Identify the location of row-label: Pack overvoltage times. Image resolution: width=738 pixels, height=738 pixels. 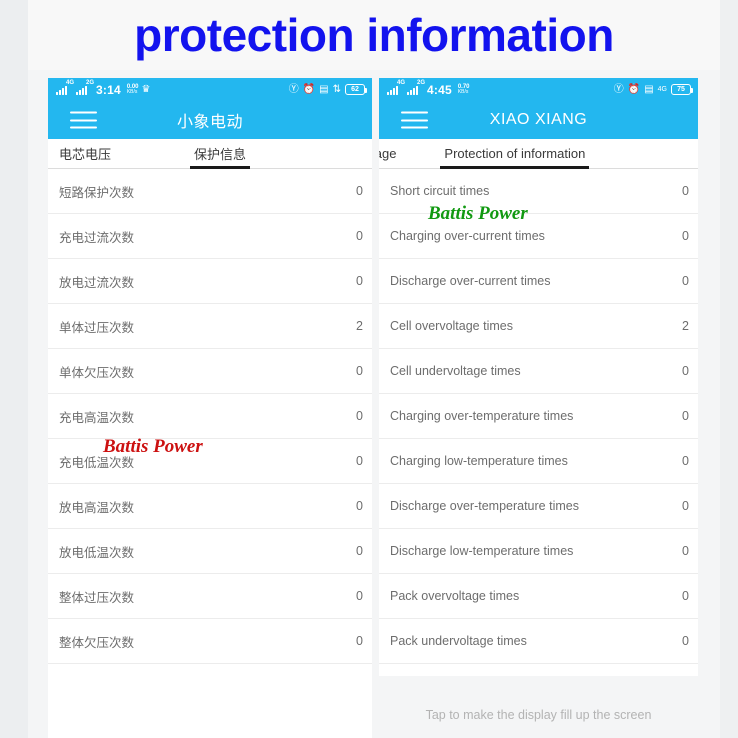
(455, 596).